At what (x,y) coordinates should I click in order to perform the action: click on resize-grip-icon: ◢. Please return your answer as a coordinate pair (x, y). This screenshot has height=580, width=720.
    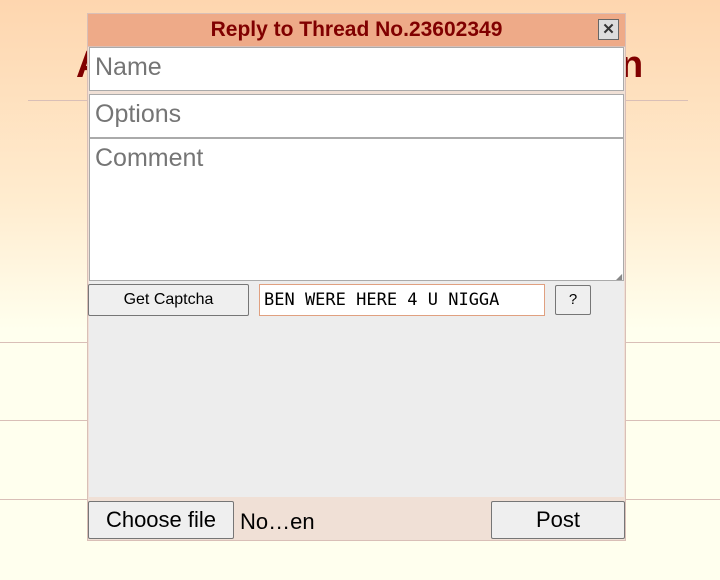
    Looking at the image, I should click on (619, 277).